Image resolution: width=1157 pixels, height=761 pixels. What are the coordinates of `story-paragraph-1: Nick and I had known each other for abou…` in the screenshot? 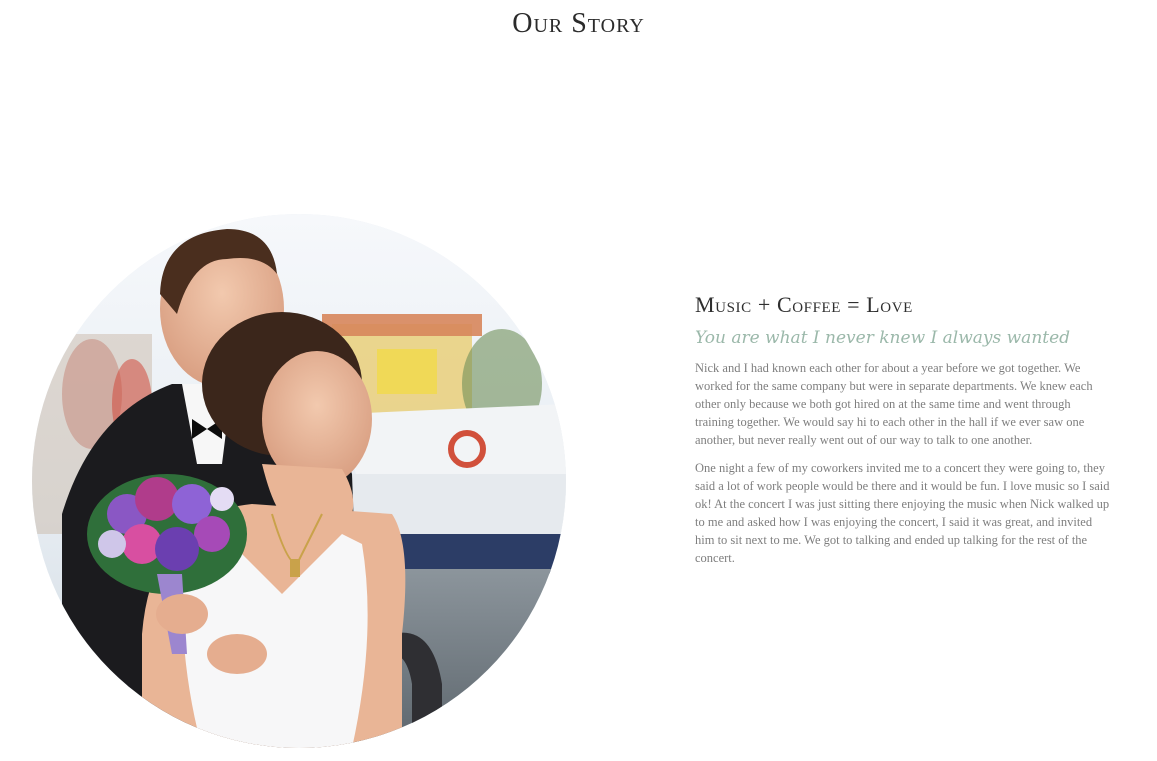 It's located at (894, 403).